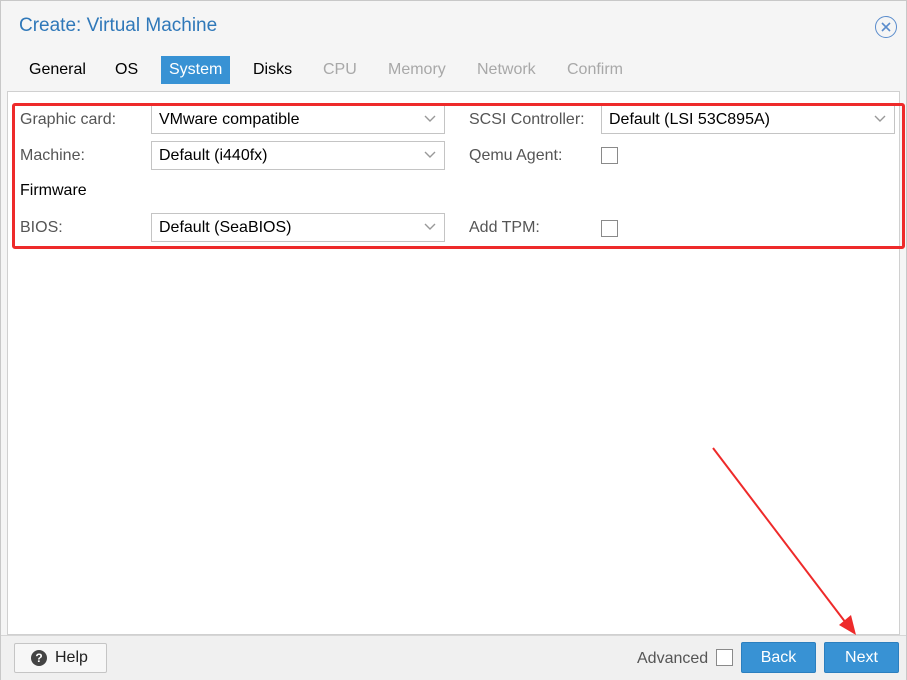 Image resolution: width=907 pixels, height=680 pixels. I want to click on add-tpm-label: Add TPM:, so click(504, 227).